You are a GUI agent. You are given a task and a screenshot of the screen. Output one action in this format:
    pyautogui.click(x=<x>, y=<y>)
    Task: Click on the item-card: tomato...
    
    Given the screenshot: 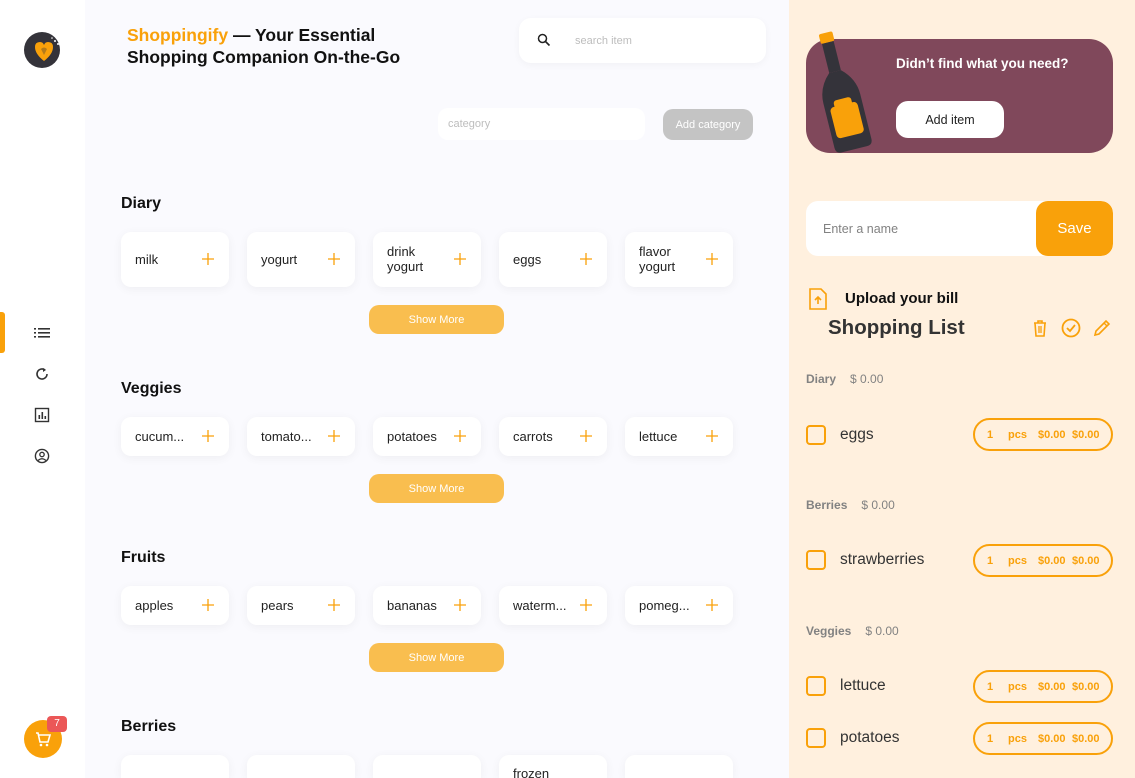 What is the action you would take?
    pyautogui.click(x=301, y=436)
    